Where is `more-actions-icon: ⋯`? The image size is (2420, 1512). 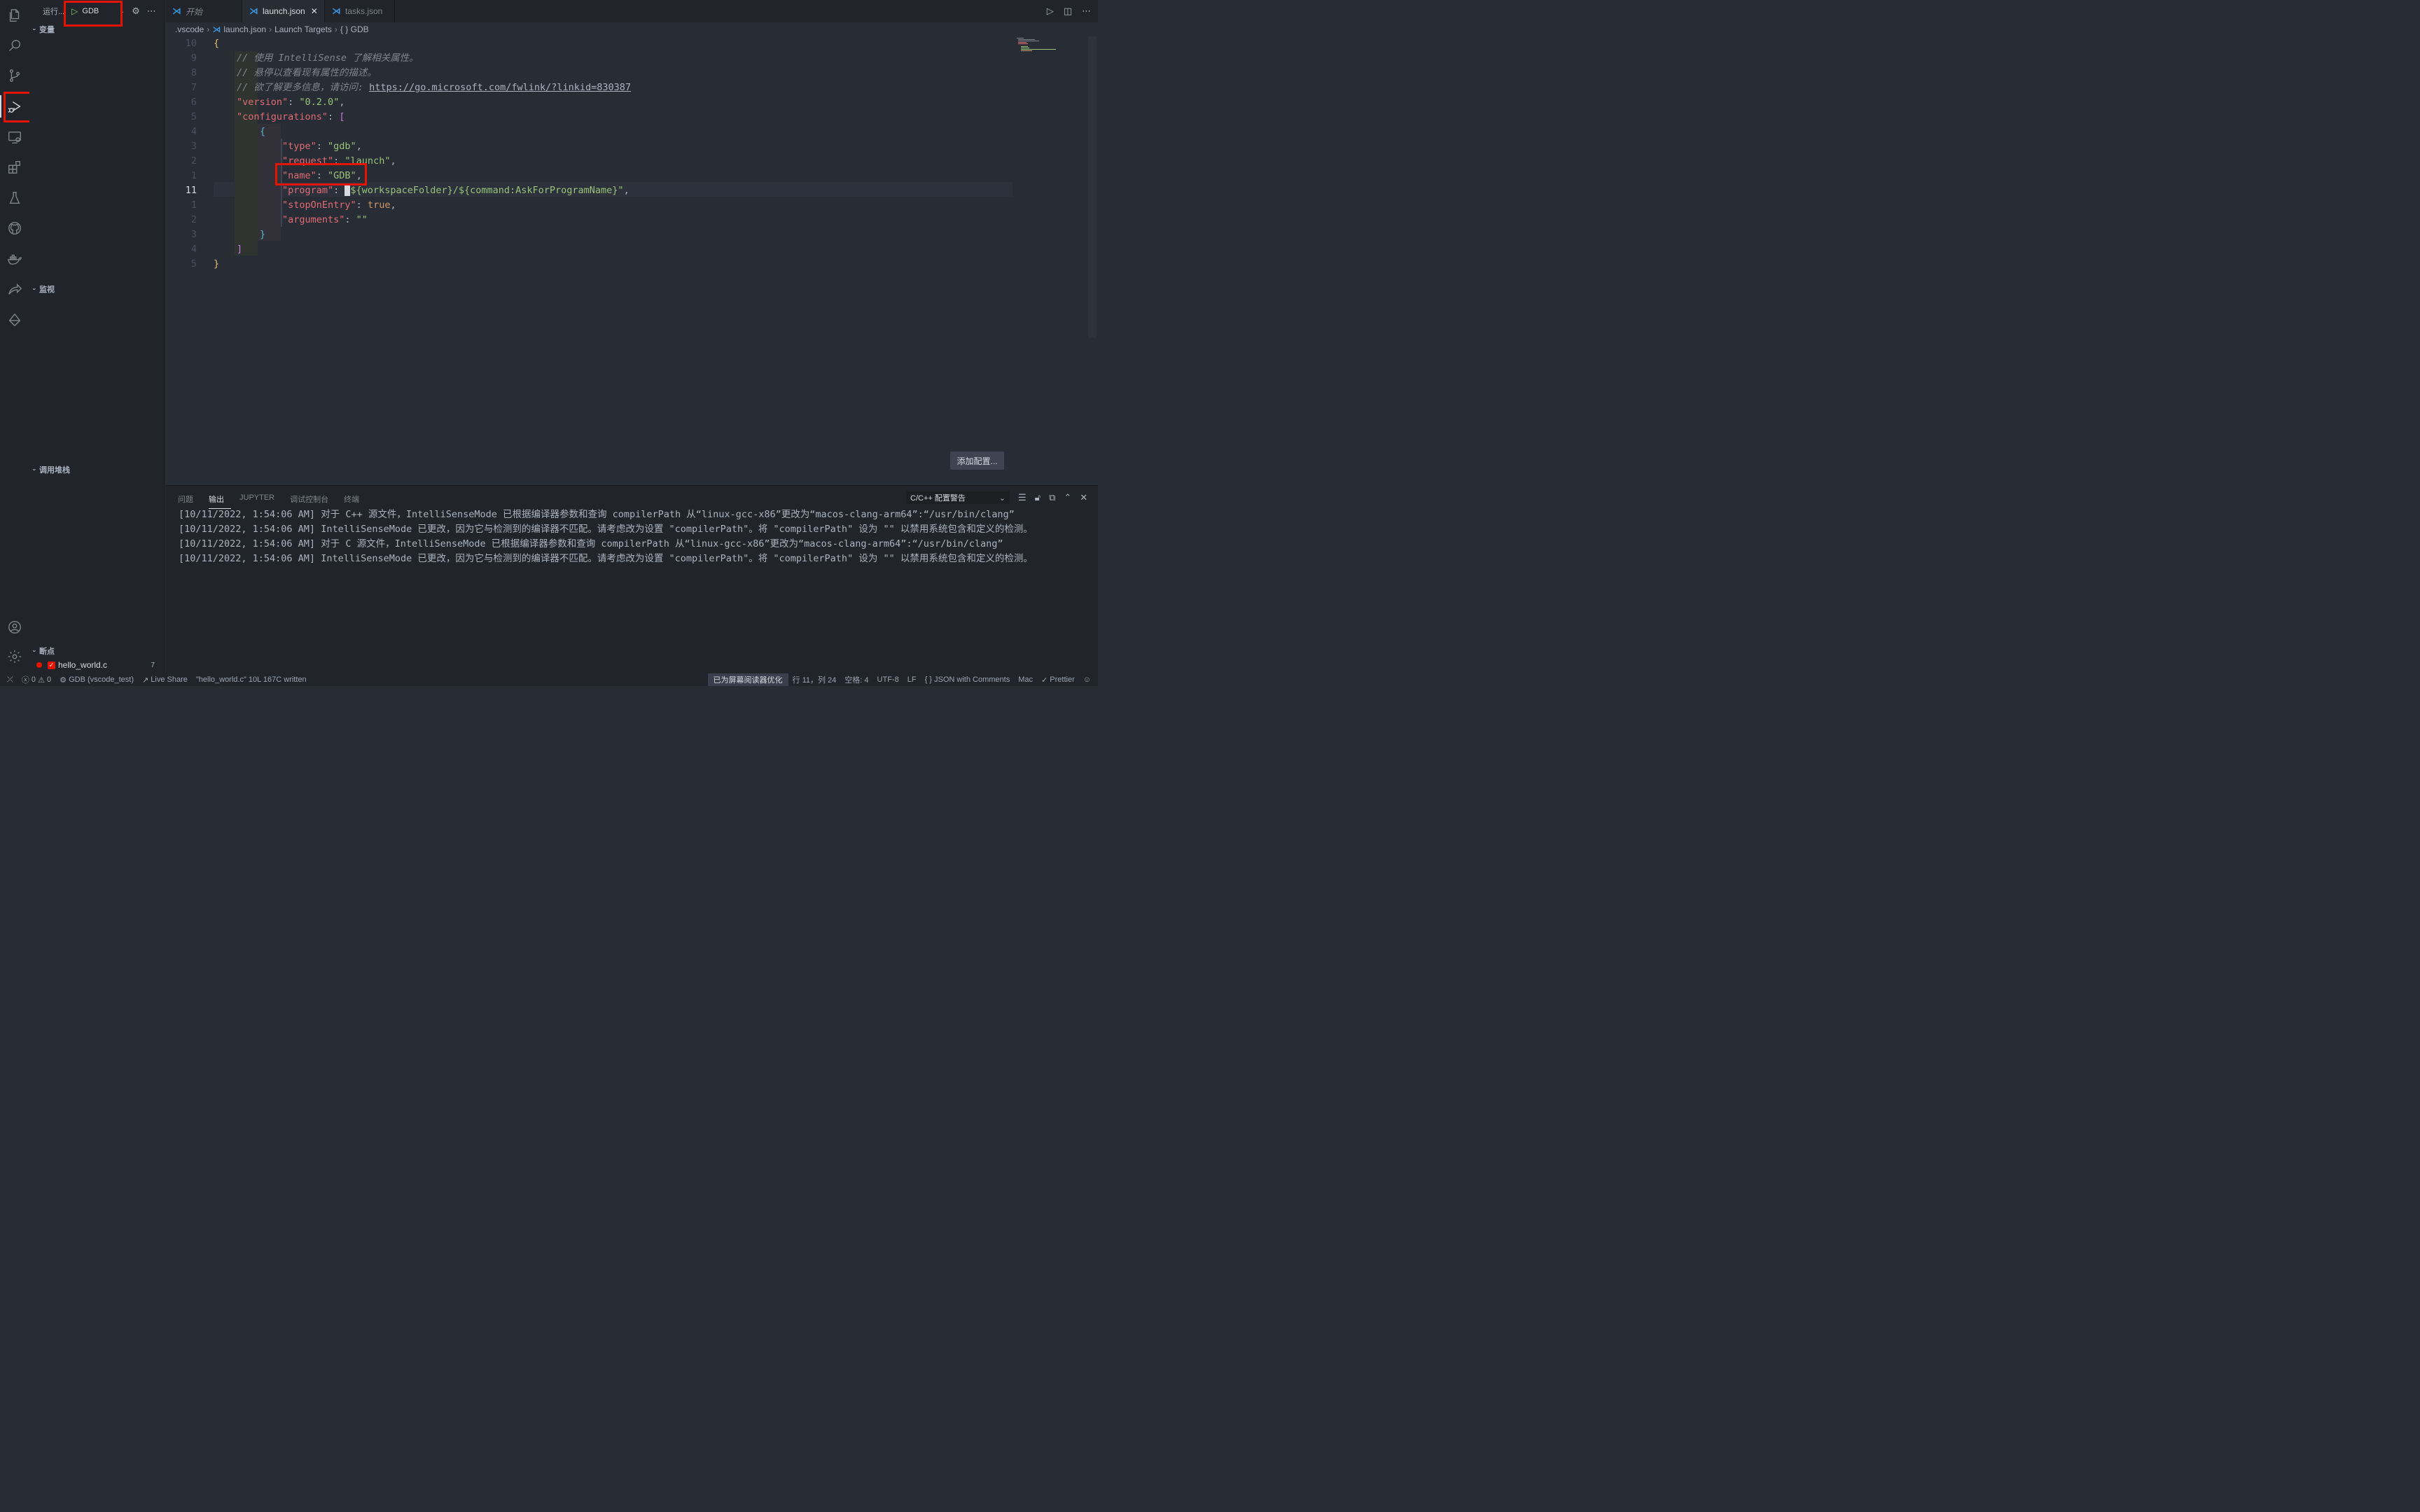
more-actions-icon: ⋯ is located at coordinates (151, 11).